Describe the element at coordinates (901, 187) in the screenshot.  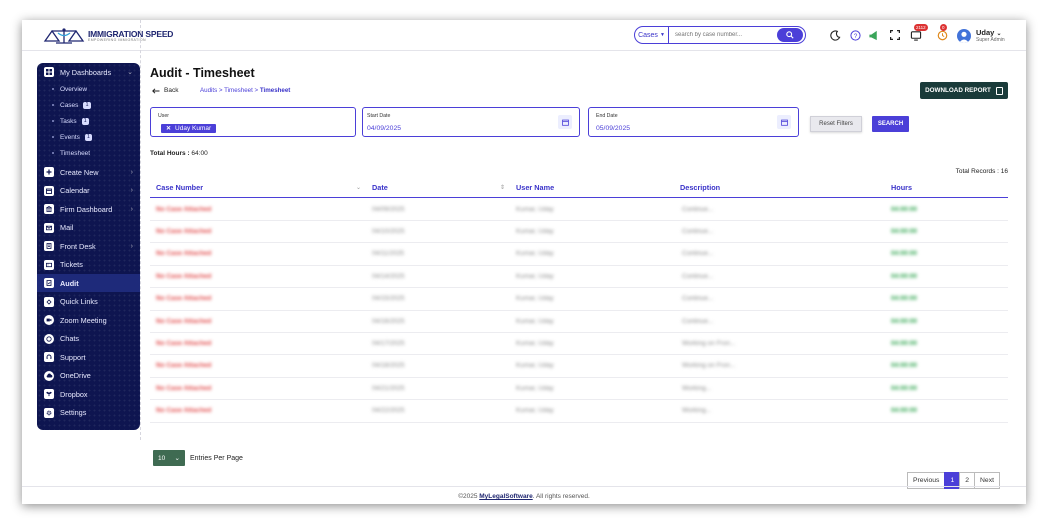
I see `column-header-hours: Hours` at that location.